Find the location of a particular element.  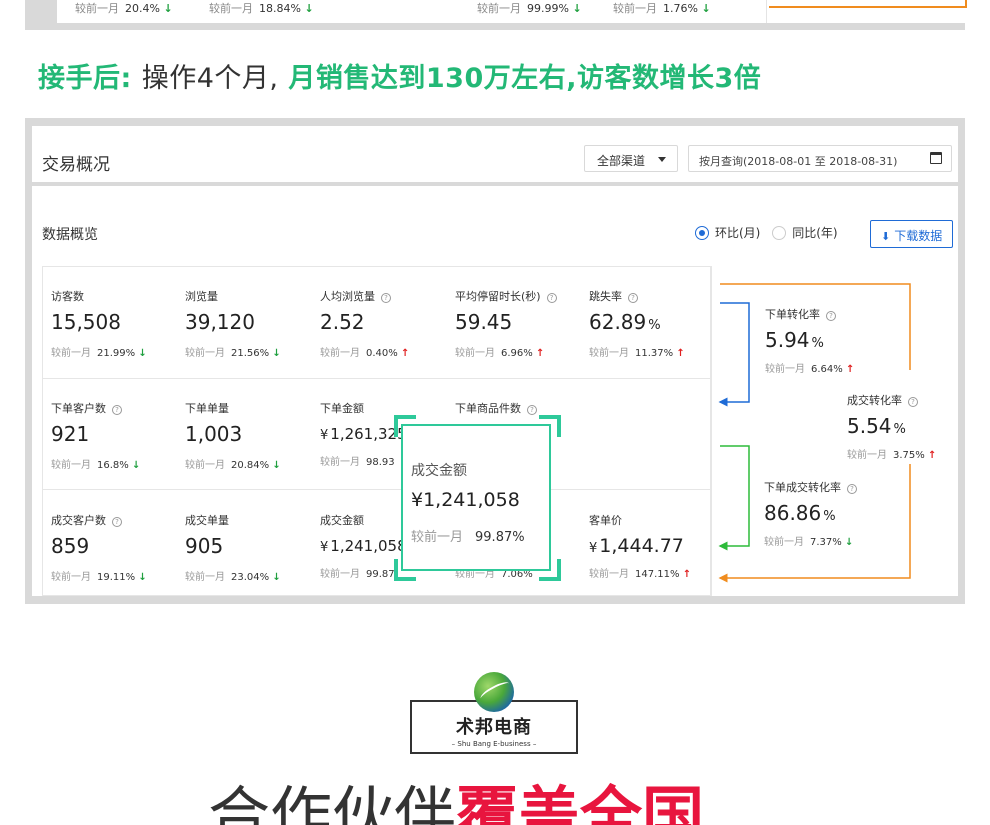

channel-select-value: 全部渠道 is located at coordinates (621, 161).